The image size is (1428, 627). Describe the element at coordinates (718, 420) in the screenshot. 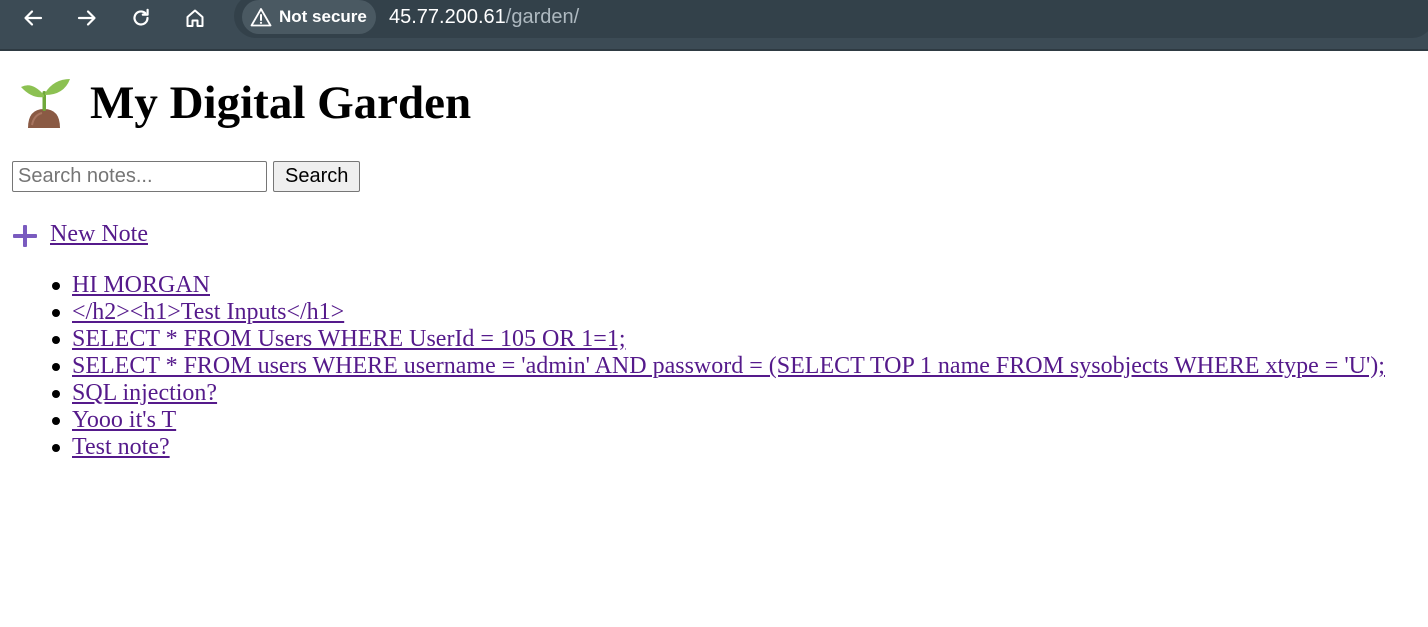

I see `list-item: Yooo it's T` at that location.